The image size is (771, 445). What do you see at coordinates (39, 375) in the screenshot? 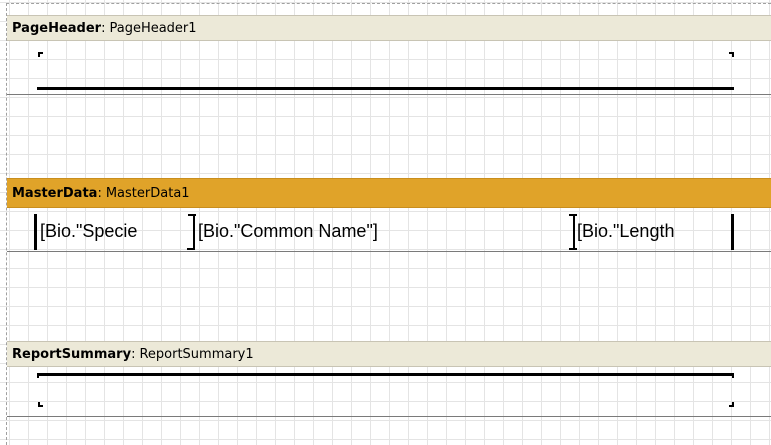
I see `report-summary-object-corner-tl` at bounding box center [39, 375].